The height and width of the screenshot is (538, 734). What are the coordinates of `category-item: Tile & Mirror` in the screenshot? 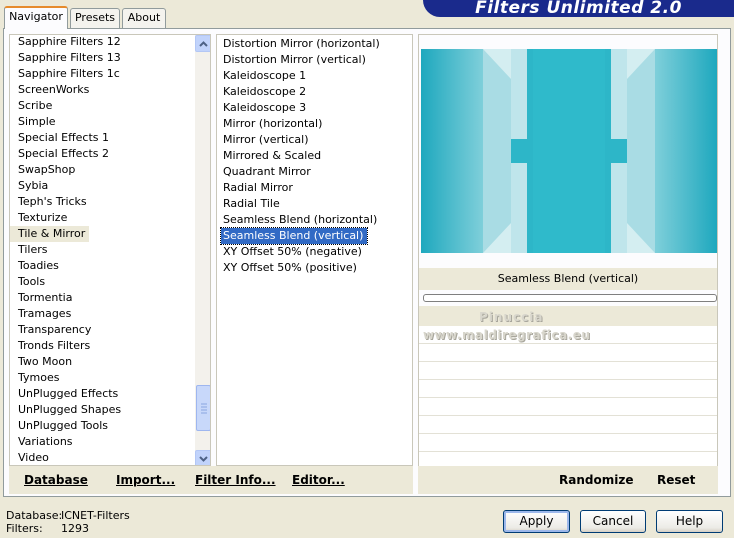 It's located at (50, 234).